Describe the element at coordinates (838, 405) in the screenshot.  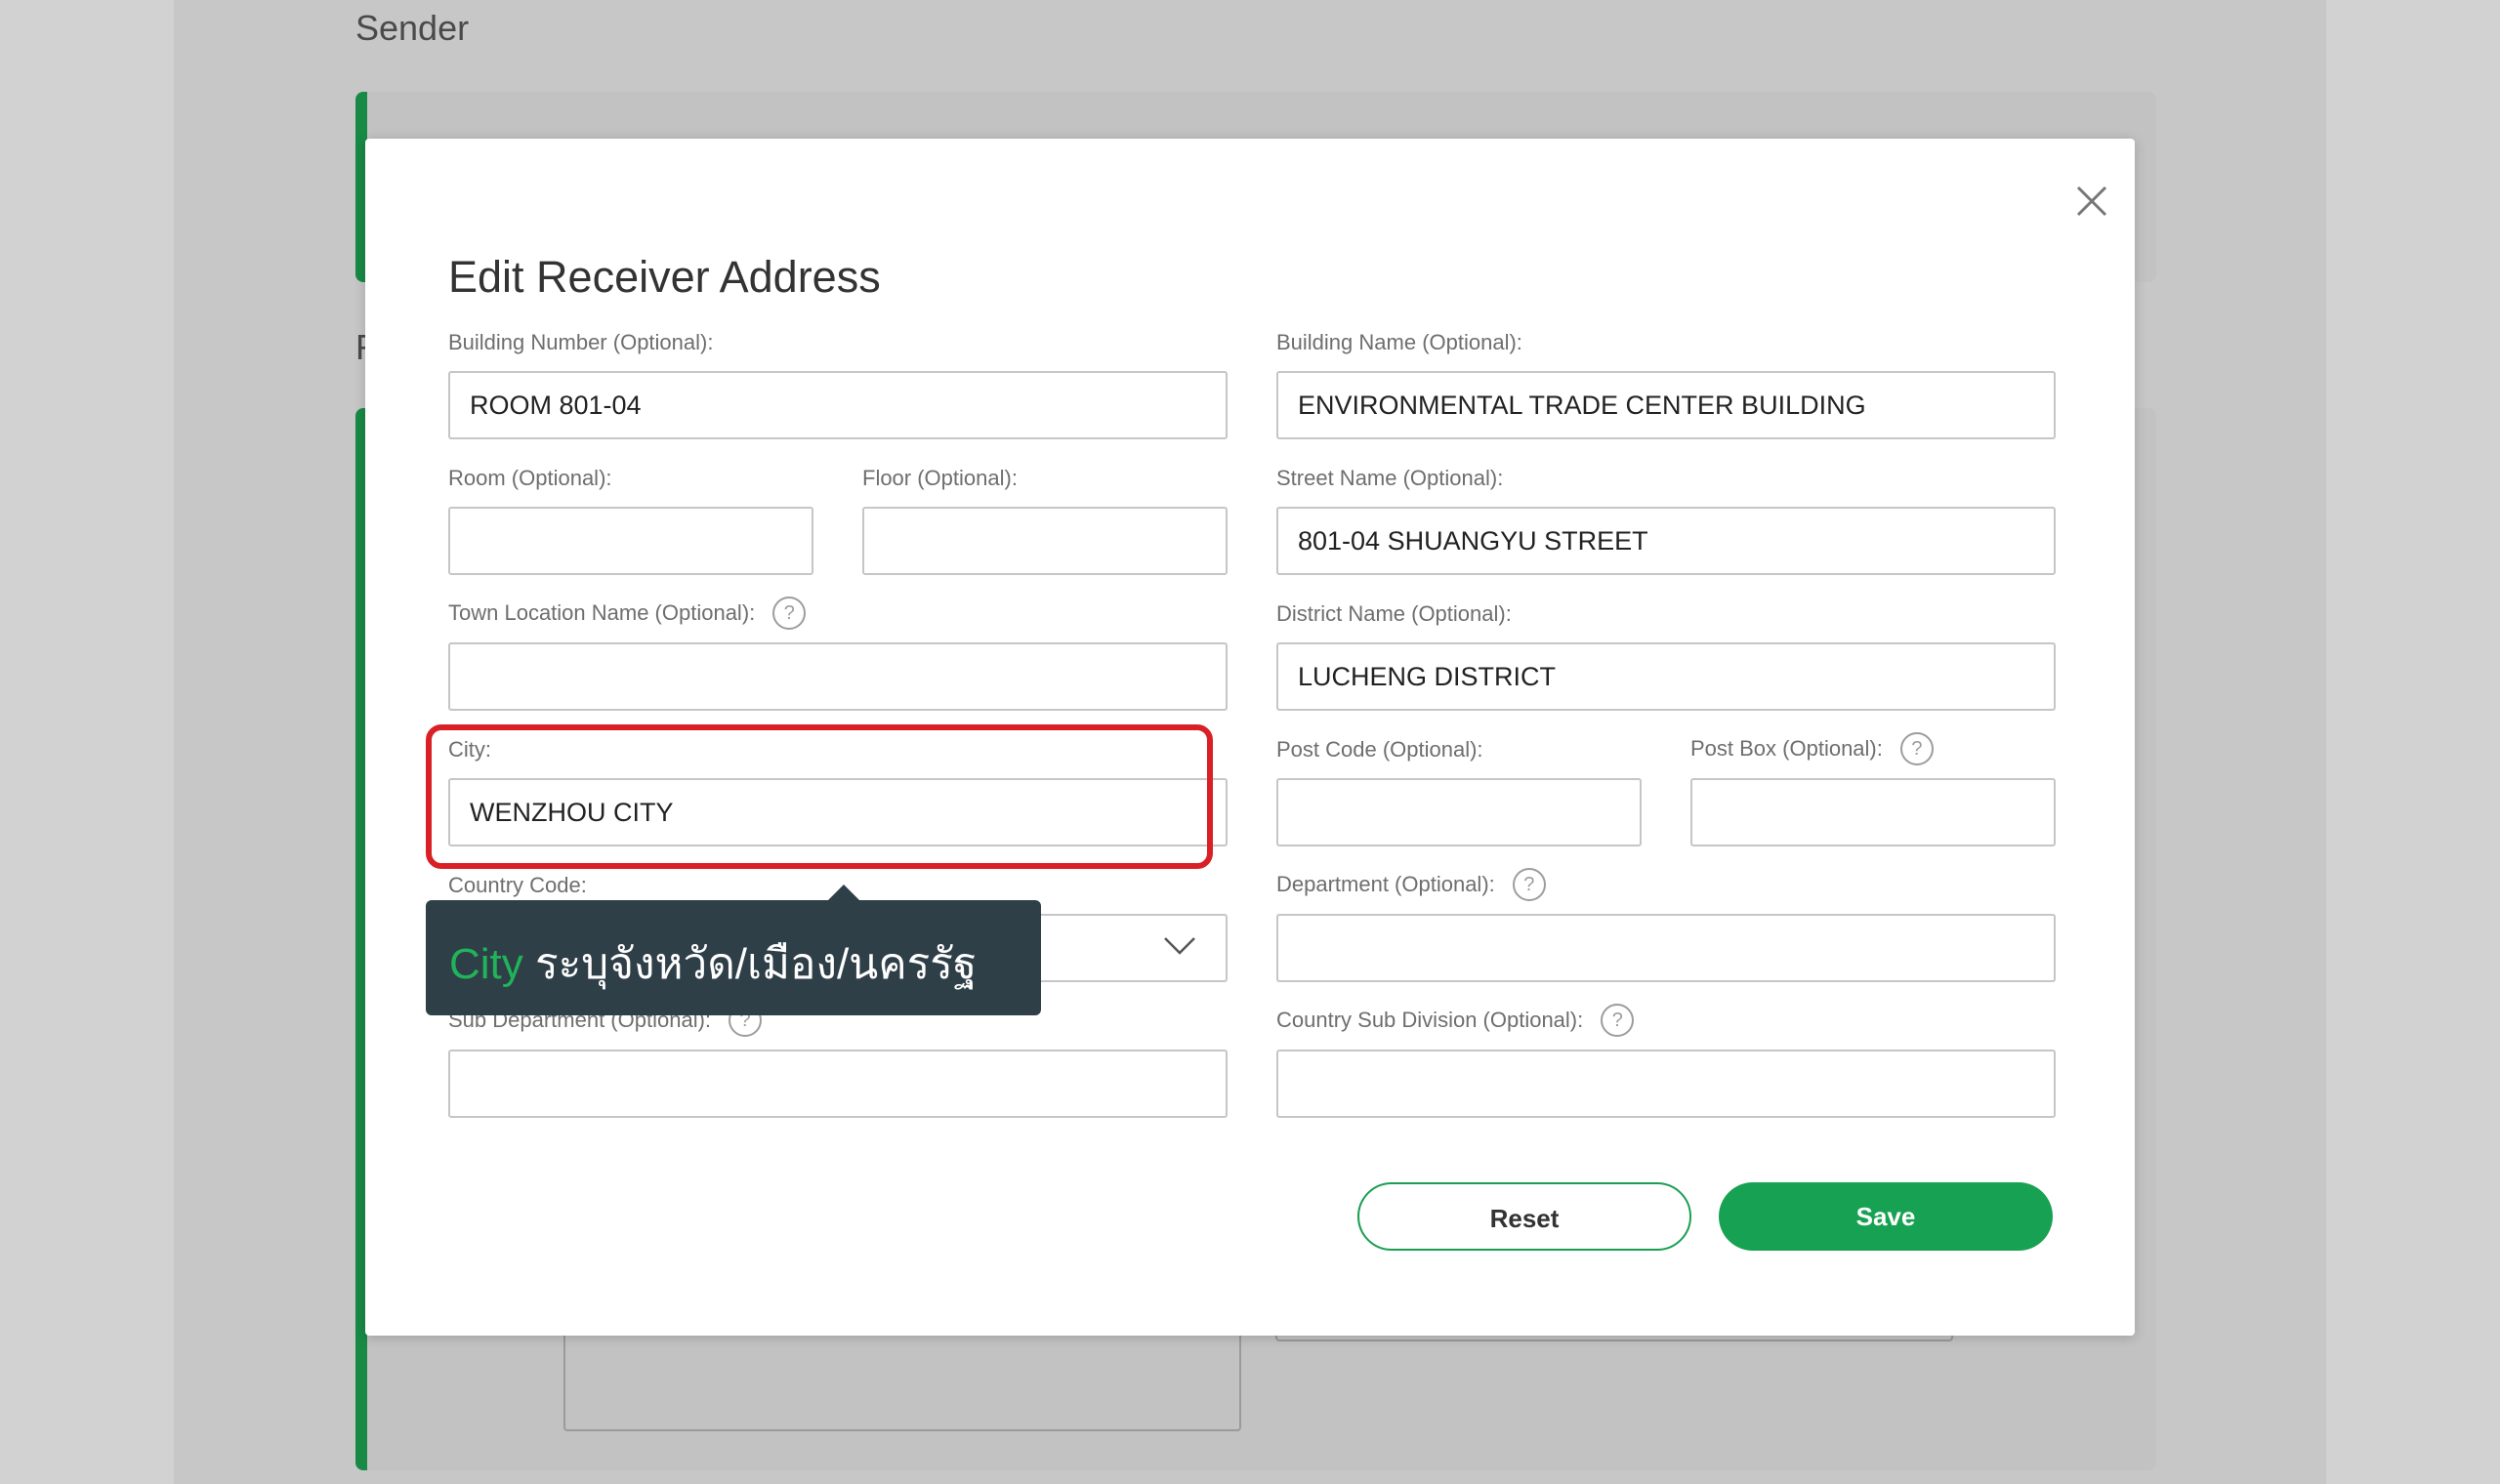
I see `building-number-input: ROOM 801-04` at that location.